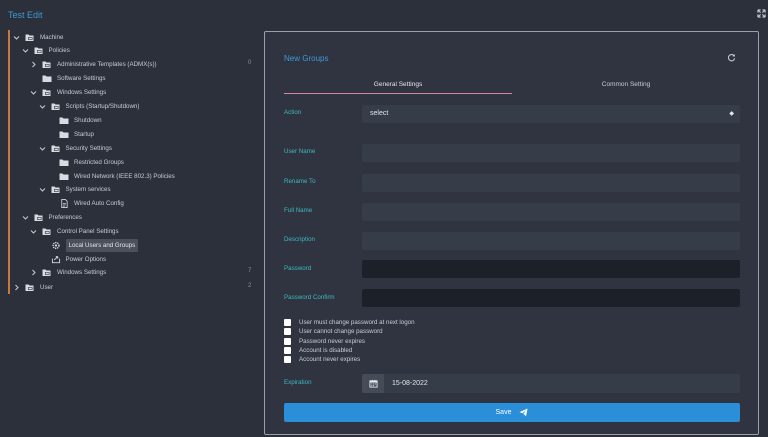 Image resolution: width=768 pixels, height=437 pixels. Describe the element at coordinates (410, 383) in the screenshot. I see `expiration-value: 15-08-2022` at that location.